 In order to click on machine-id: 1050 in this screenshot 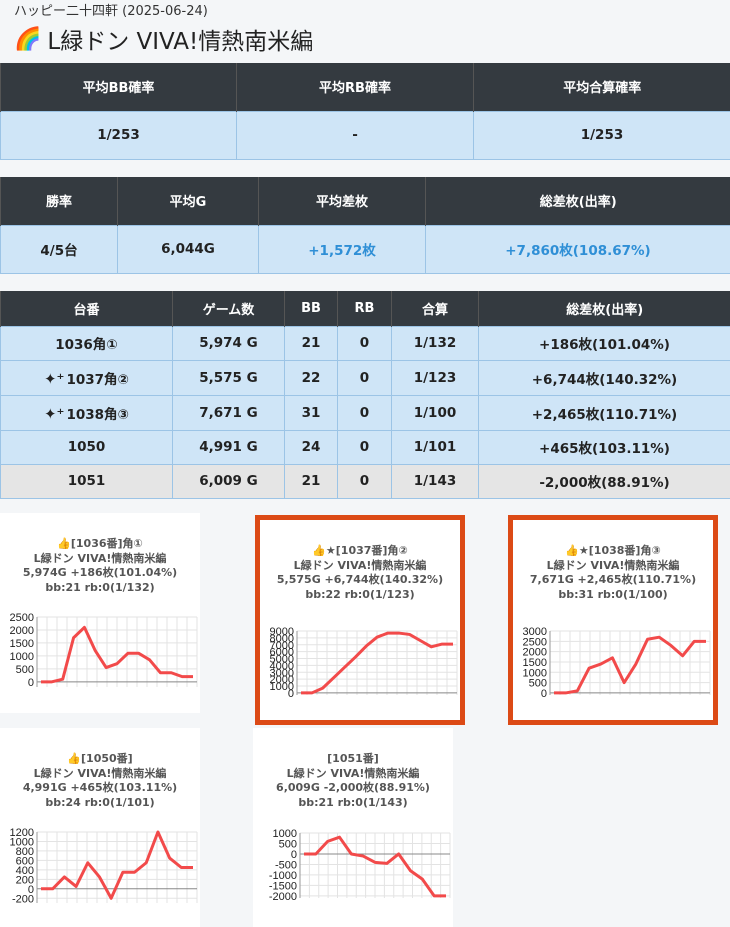, I will do `click(86, 447)`.